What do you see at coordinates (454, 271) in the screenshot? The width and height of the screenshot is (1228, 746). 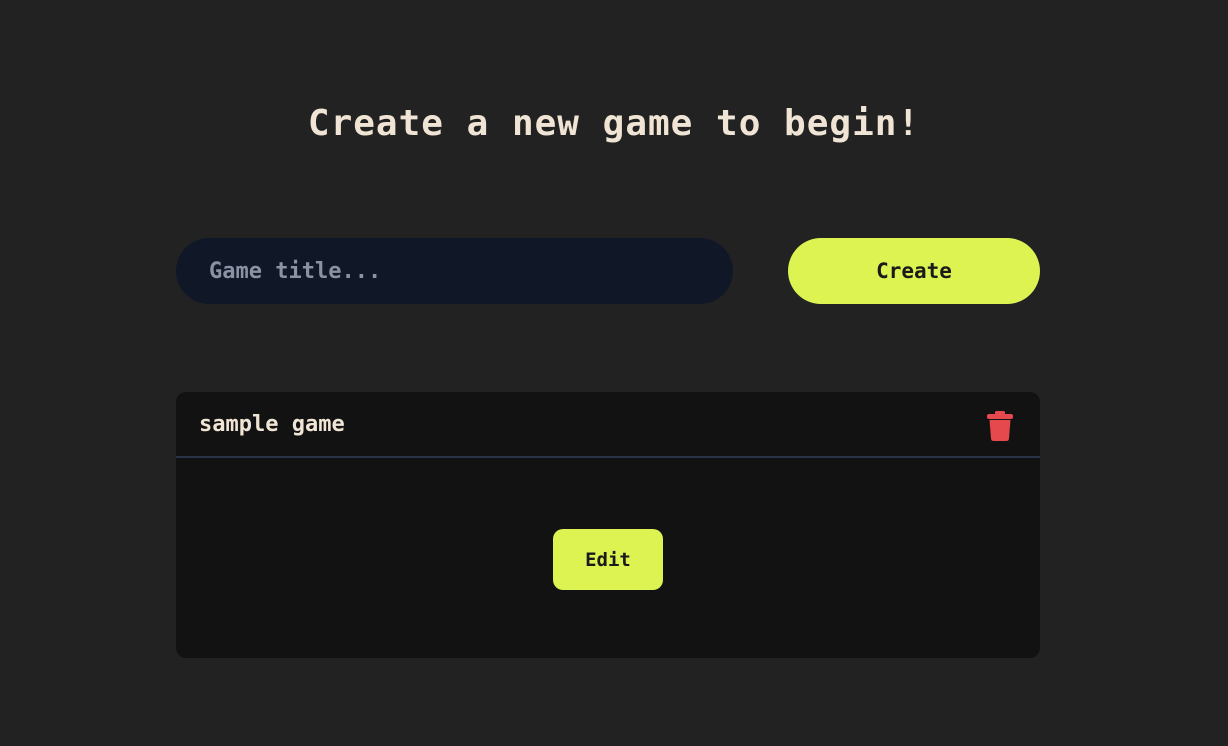 I see `game-title-input` at bounding box center [454, 271].